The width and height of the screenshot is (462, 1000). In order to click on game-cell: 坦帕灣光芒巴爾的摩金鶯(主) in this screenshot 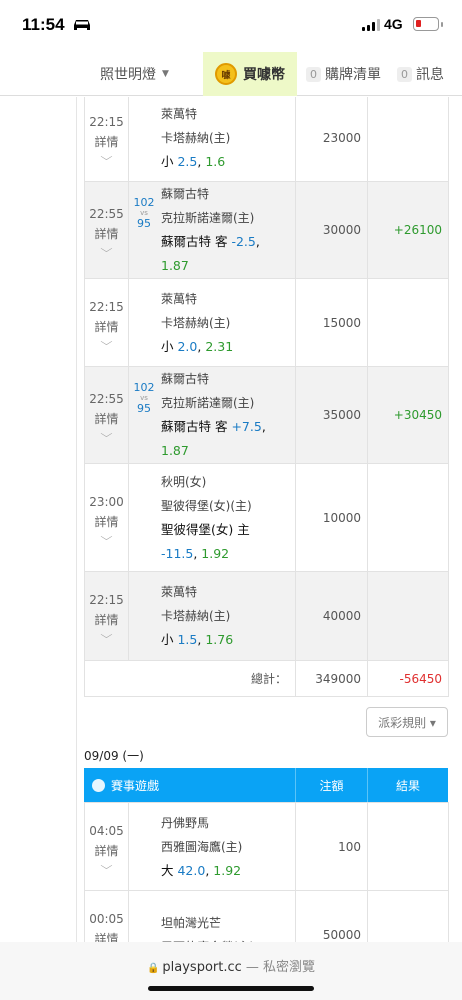, I will do `click(212, 916)`.